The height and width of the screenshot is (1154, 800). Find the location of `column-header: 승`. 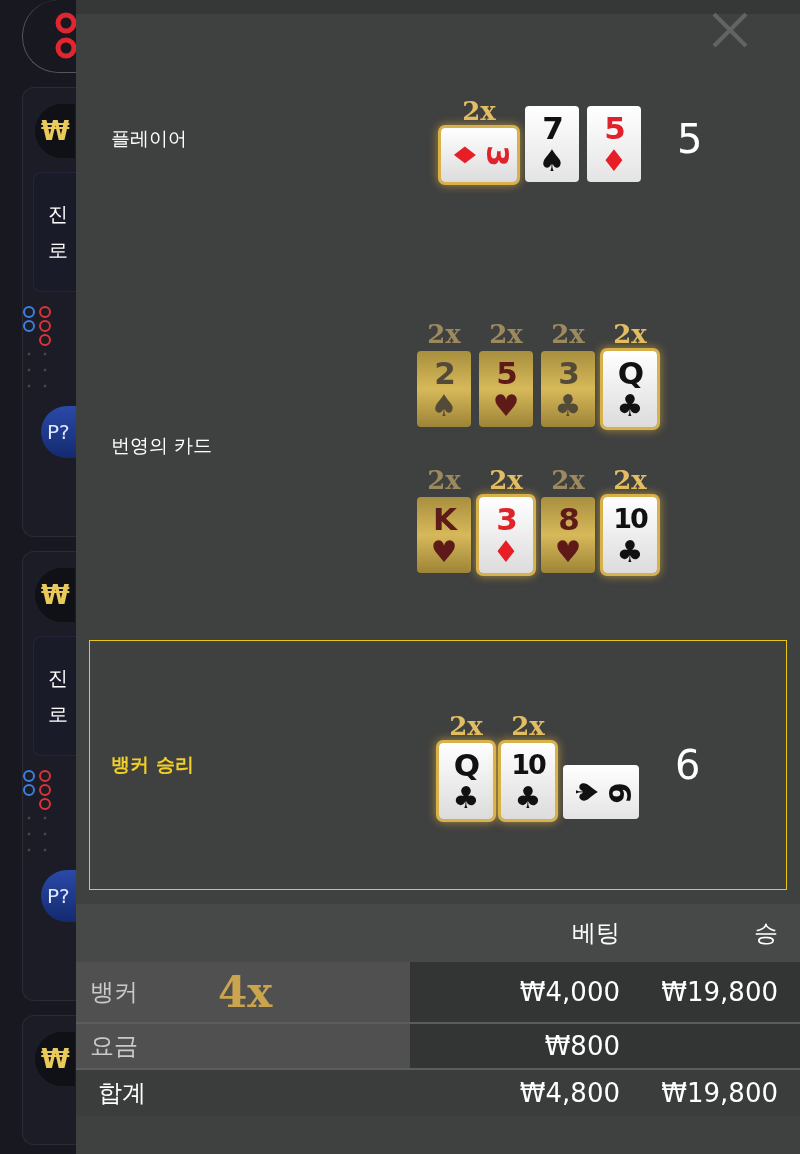

column-header: 승 is located at coordinates (766, 933).